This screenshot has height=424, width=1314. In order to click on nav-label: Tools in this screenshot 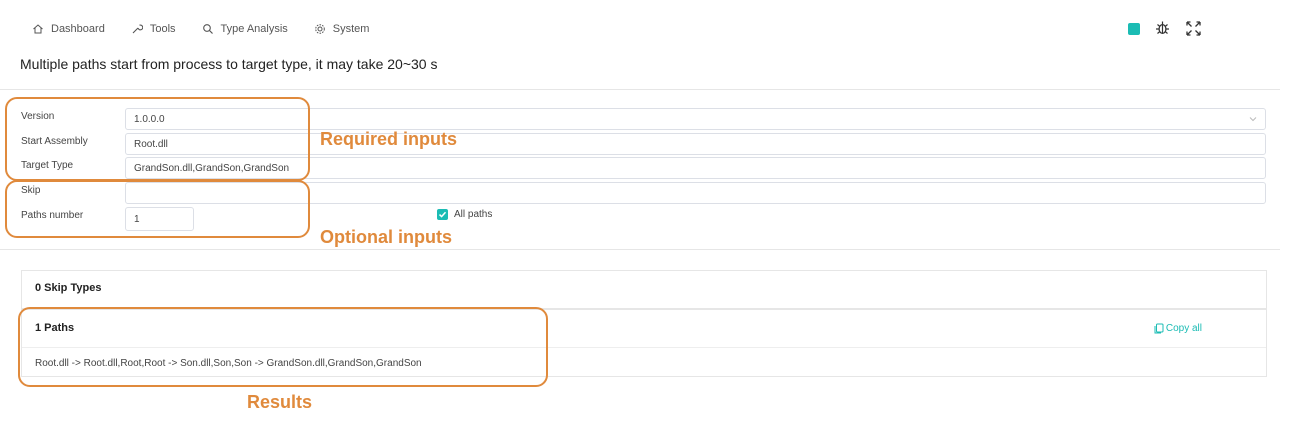, I will do `click(162, 29)`.